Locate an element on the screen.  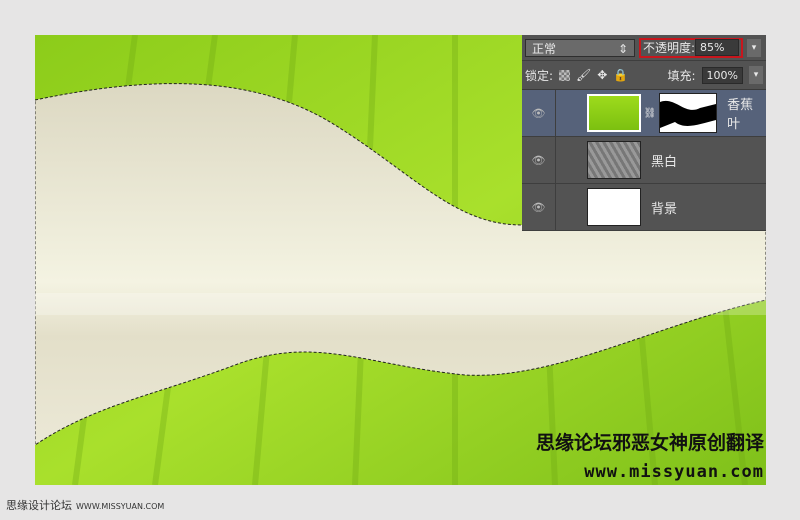
footer-site: 思缘设计论坛 is located at coordinates (39, 505).